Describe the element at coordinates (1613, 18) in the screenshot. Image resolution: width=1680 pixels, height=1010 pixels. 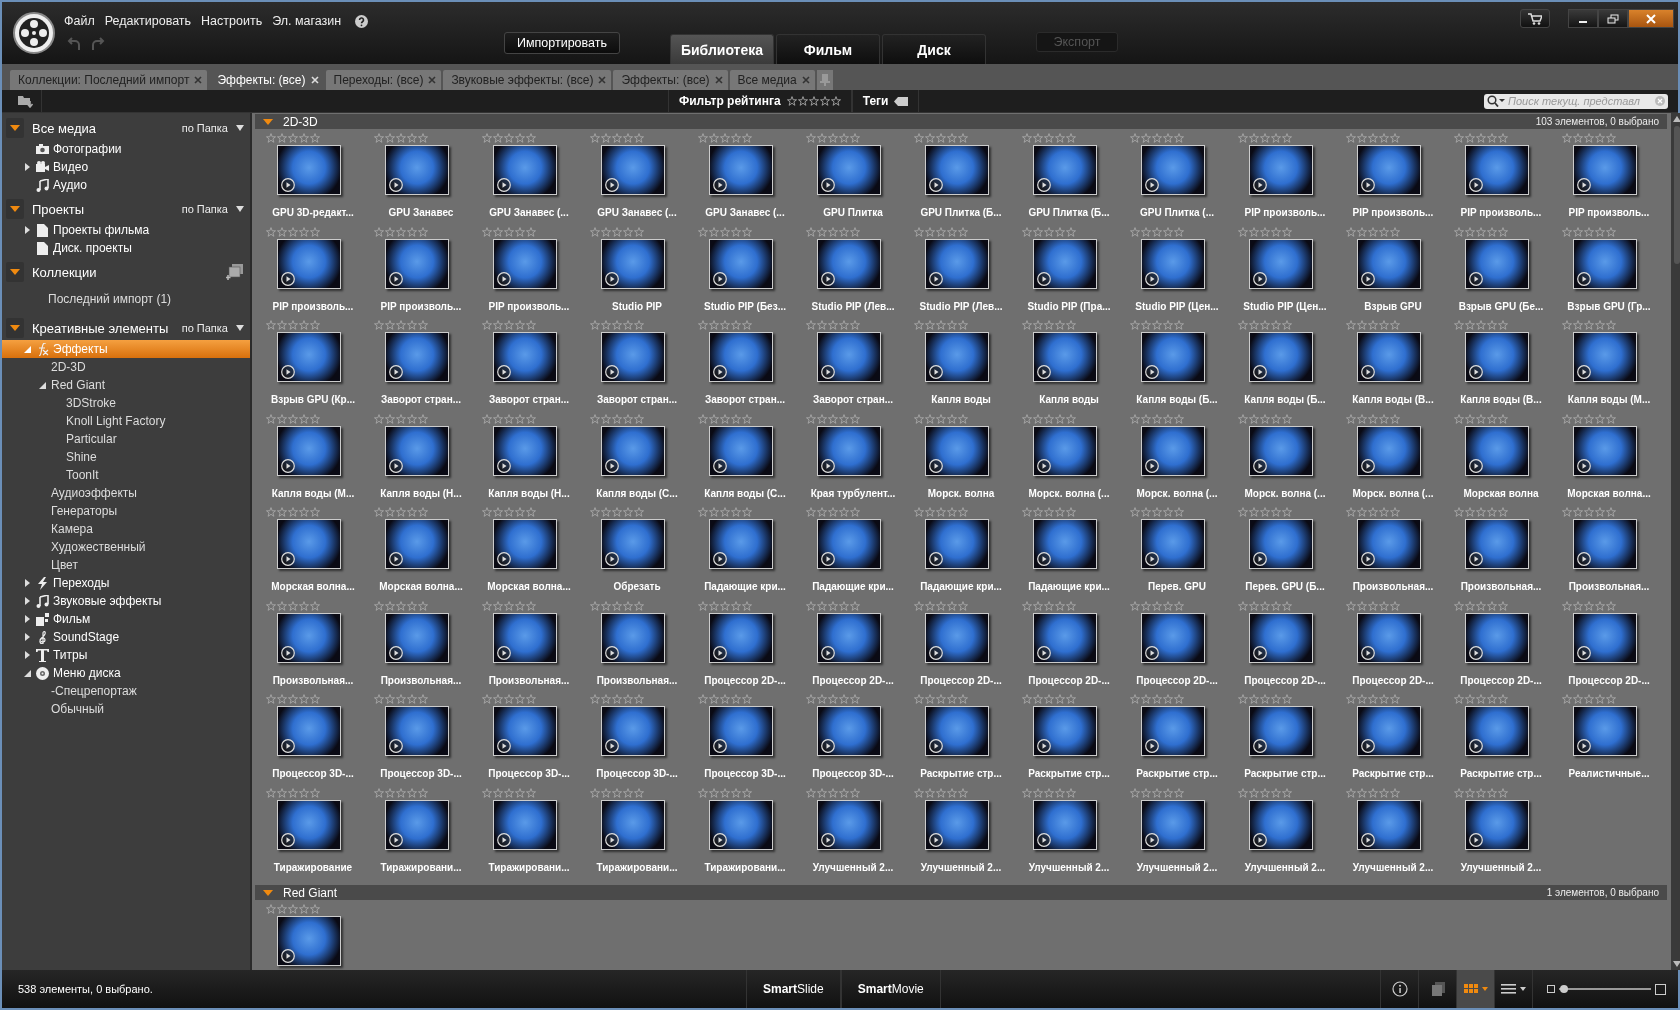
I see `restore-button` at that location.